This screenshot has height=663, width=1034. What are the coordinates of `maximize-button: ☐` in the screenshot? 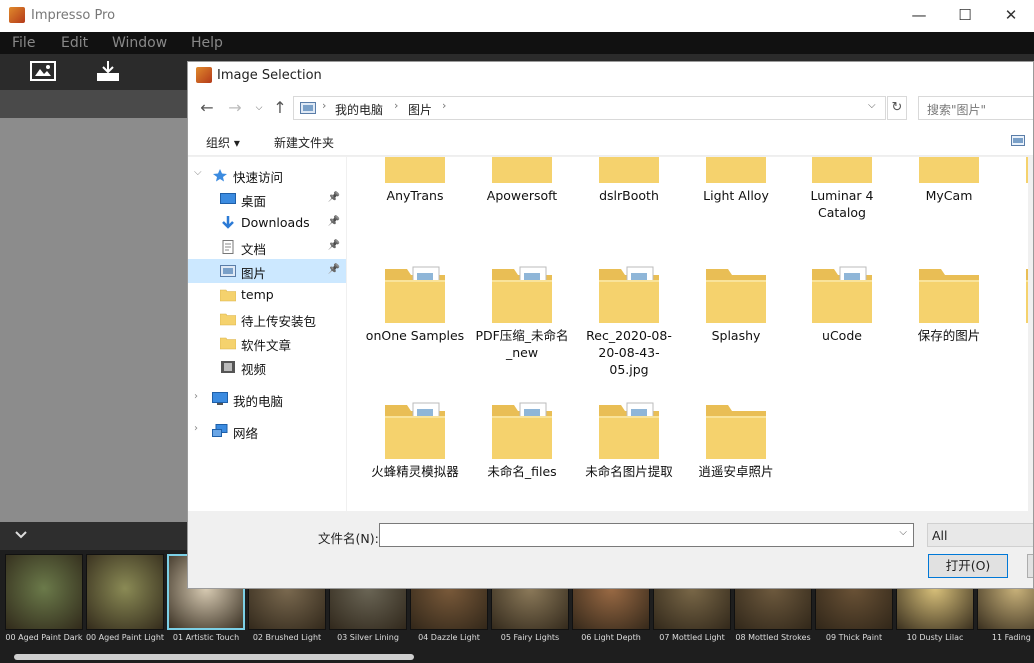 It's located at (965, 16).